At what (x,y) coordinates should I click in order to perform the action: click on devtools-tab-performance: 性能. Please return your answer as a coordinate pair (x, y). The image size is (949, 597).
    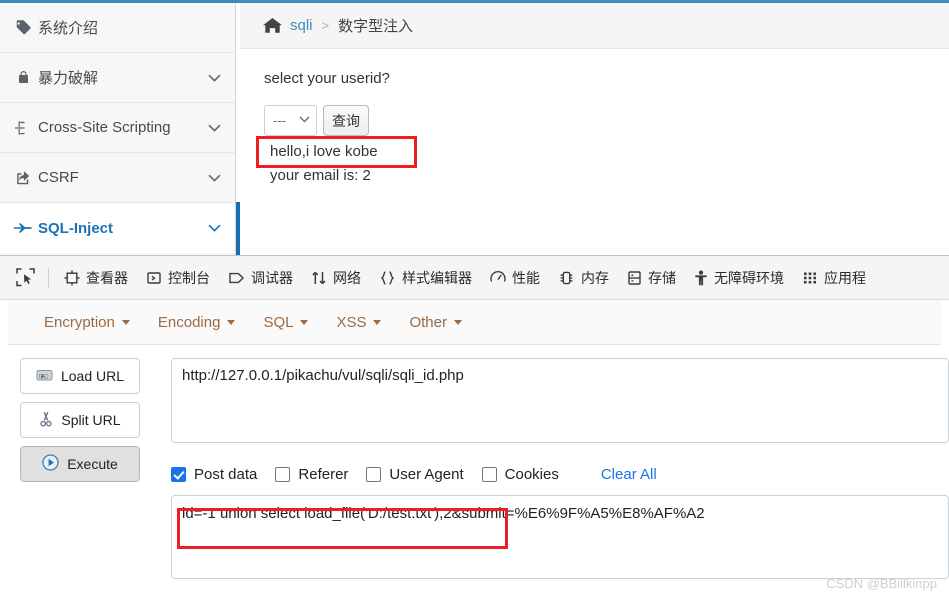
    Looking at the image, I should click on (515, 278).